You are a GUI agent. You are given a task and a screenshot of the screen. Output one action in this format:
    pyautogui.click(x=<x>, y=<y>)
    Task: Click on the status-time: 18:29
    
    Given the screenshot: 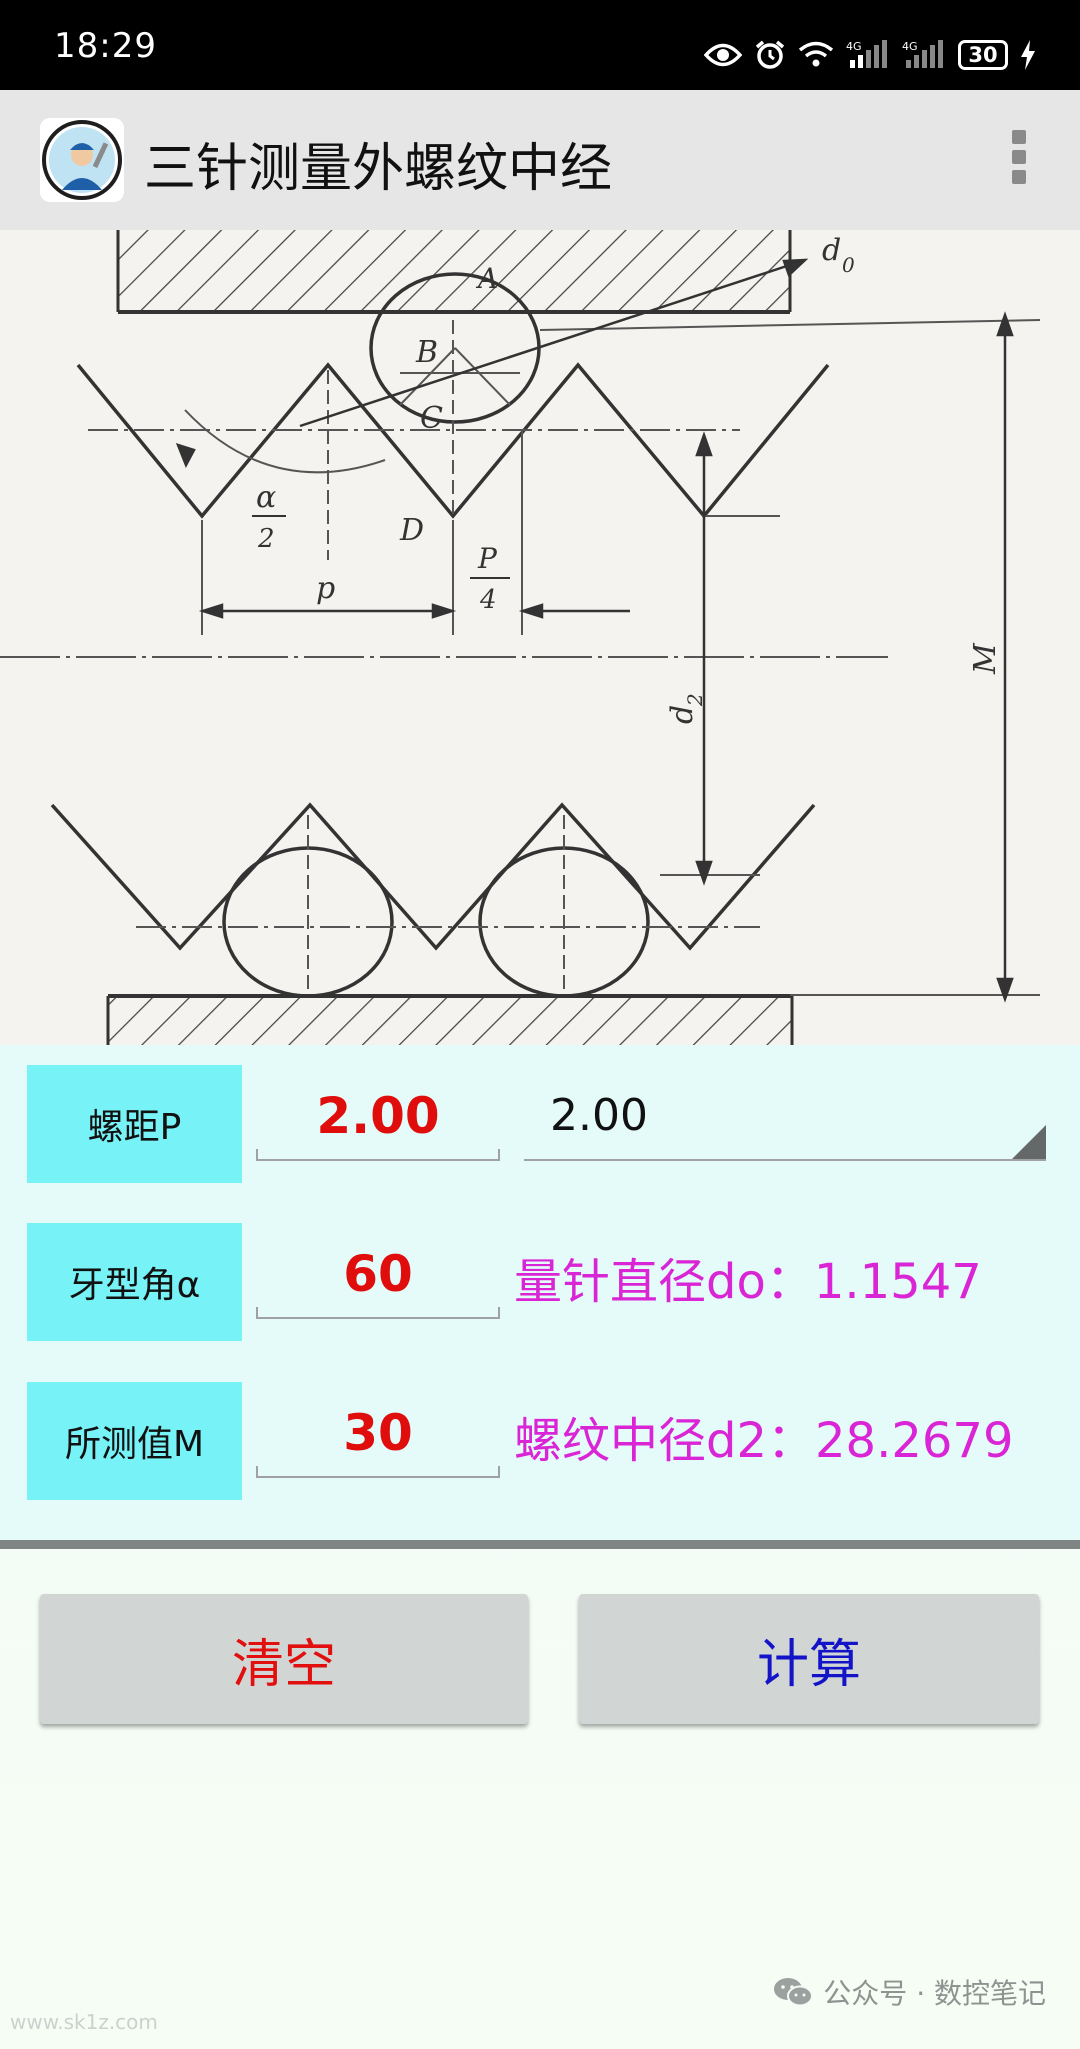 What is the action you would take?
    pyautogui.click(x=105, y=46)
    